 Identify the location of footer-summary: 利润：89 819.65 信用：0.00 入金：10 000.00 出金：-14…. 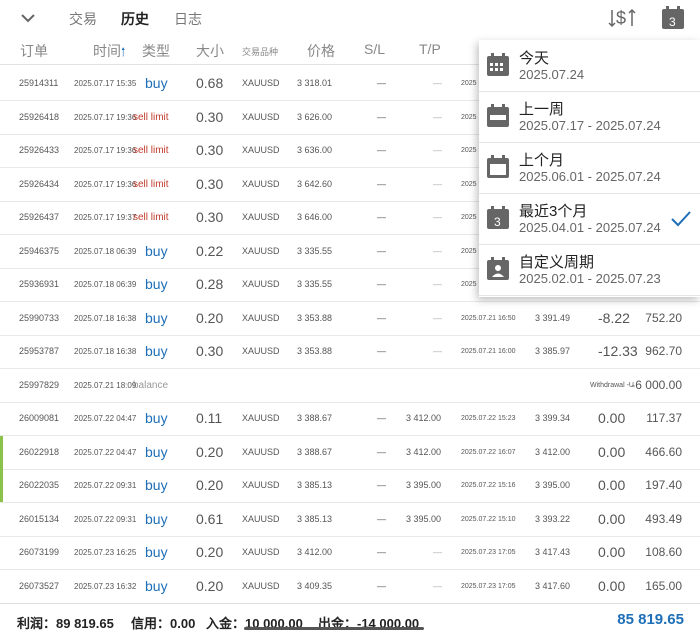
(350, 620).